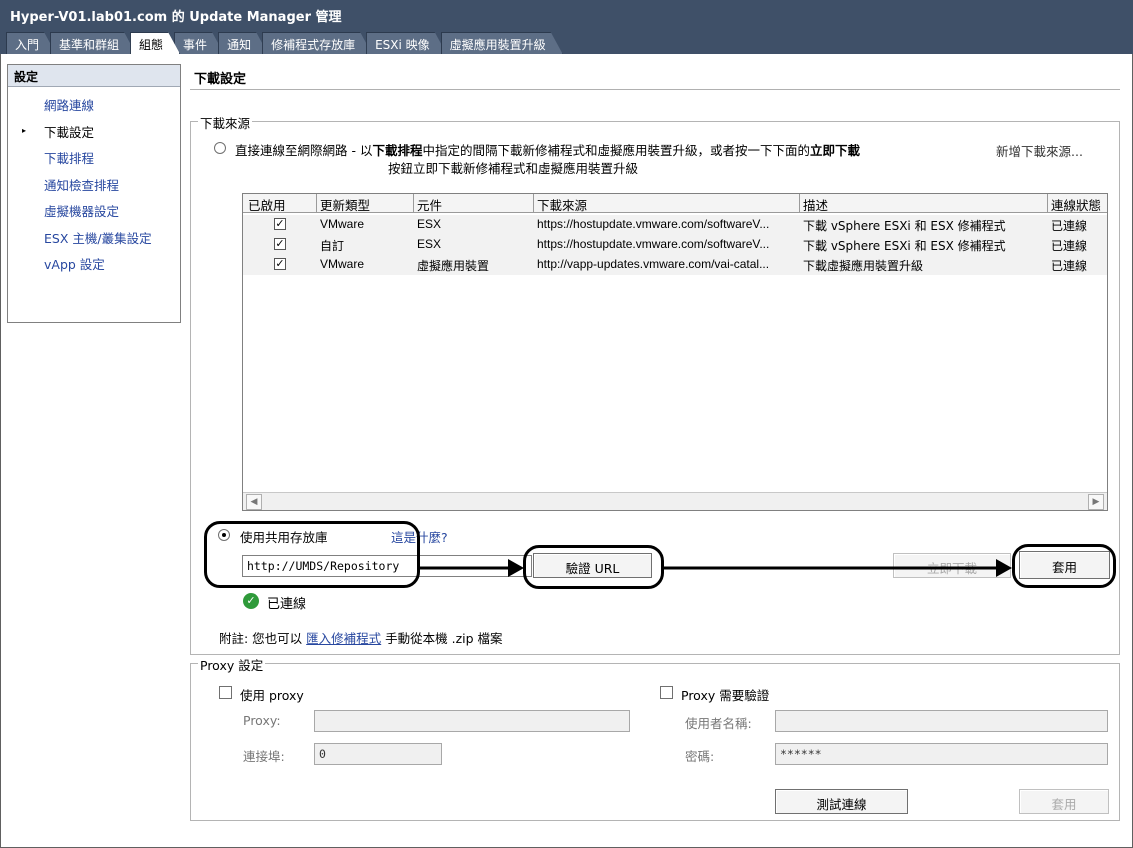 The width and height of the screenshot is (1133, 848). I want to click on port-input: 0, so click(378, 754).